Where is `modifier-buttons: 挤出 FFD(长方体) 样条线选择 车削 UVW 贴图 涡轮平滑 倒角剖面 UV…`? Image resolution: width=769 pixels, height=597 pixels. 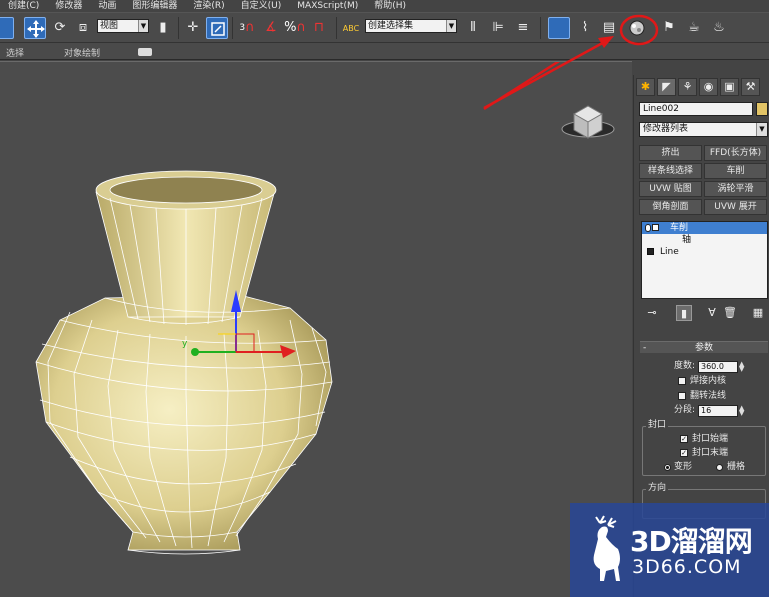
modifier-buttons: 挤出 FFD(长方体) 样条线选择 车削 UVW 贴图 涡轮平滑 倒角剖面 UV… is located at coordinates (703, 180).